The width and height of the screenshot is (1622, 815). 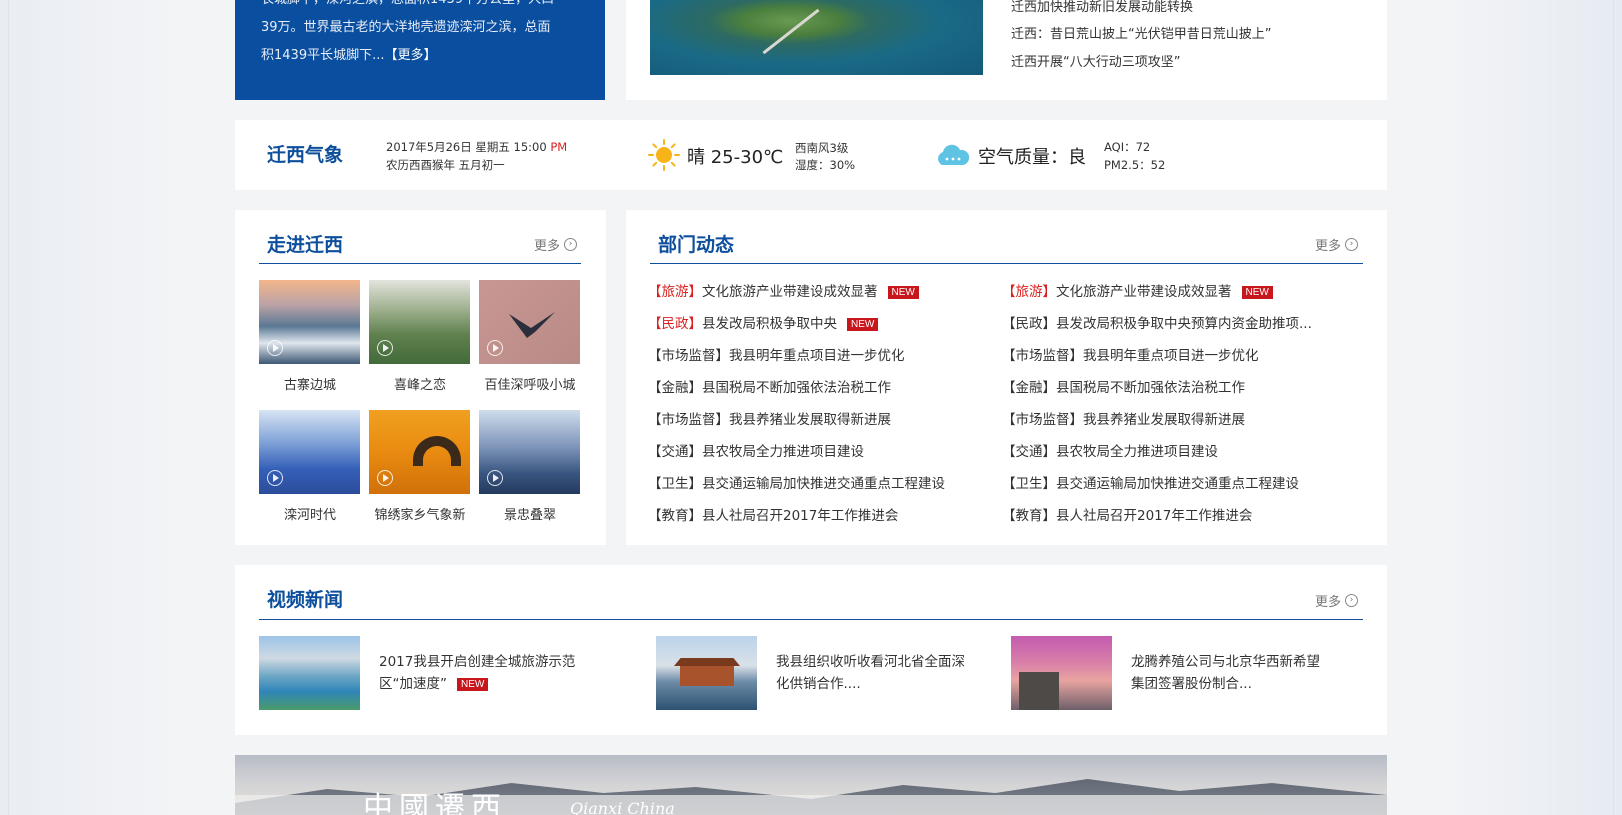 I want to click on banner-subtitle: Qianxi China, so click(x=622, y=807).